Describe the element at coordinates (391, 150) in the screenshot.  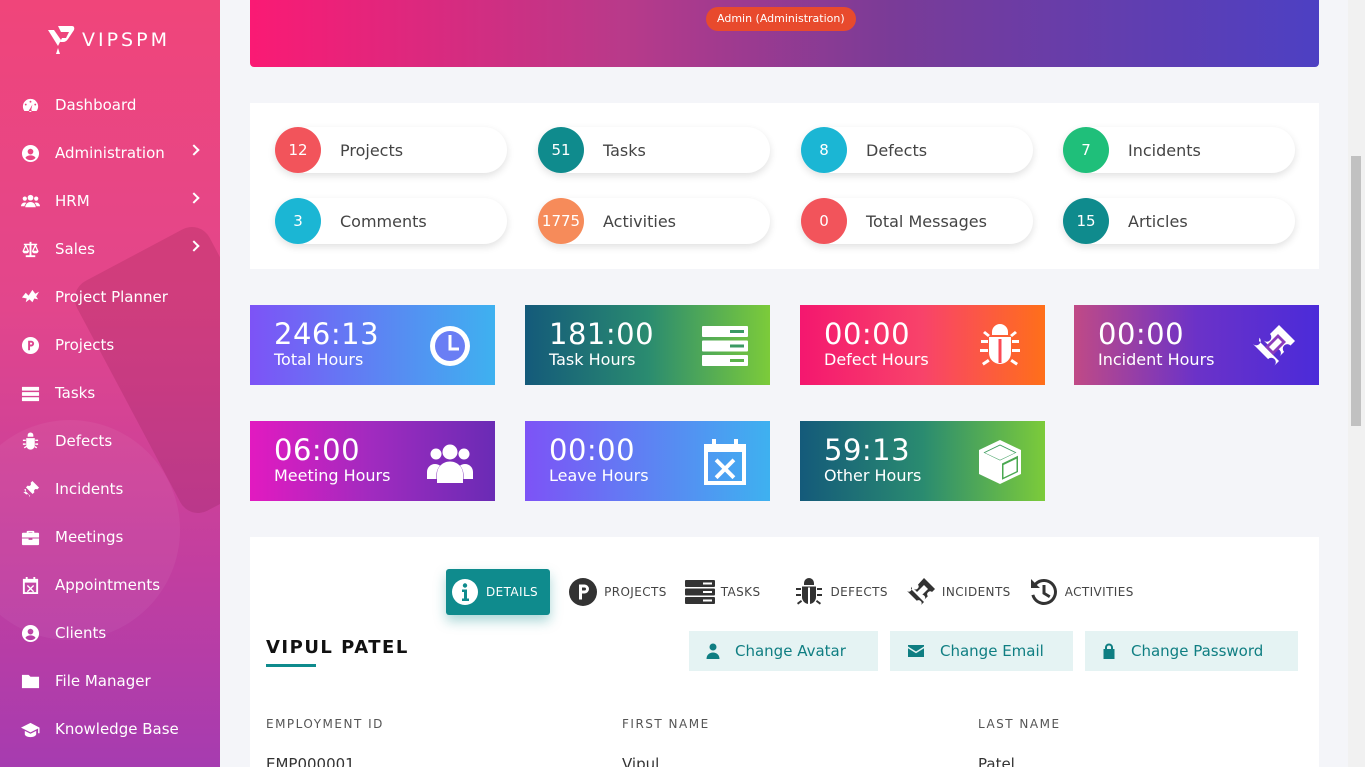
I see `stat-projects: 12 Projects` at that location.